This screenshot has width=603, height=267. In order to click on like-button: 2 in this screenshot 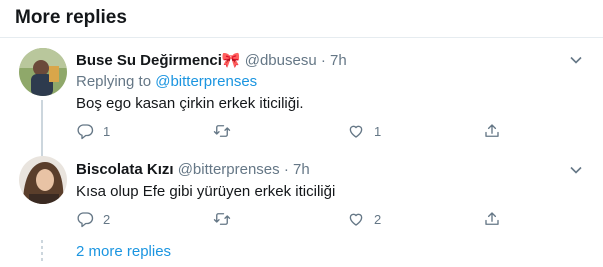, I will do `click(364, 219)`.